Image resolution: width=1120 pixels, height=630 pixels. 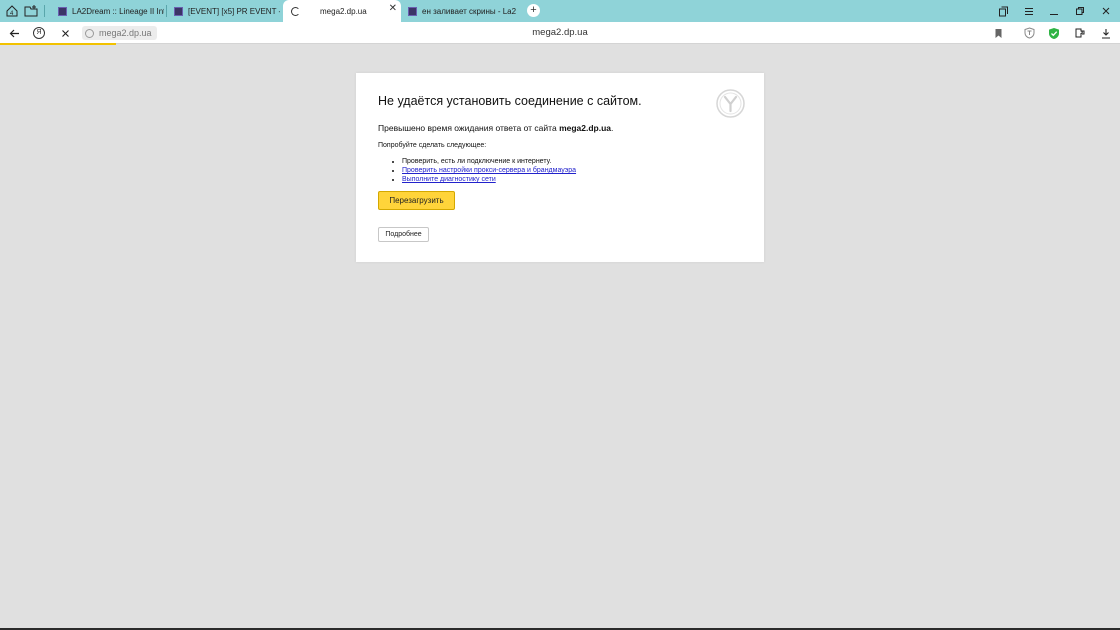 I want to click on suggestion-item: Выполните диагностику сети, so click(x=489, y=179).